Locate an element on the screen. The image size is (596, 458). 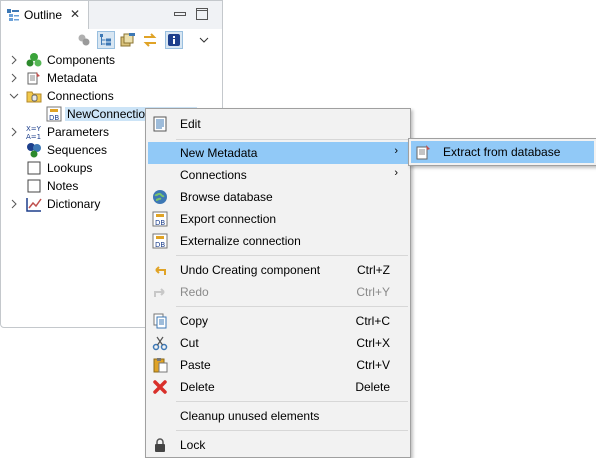
menu-item-label: Paste is located at coordinates (195, 365).